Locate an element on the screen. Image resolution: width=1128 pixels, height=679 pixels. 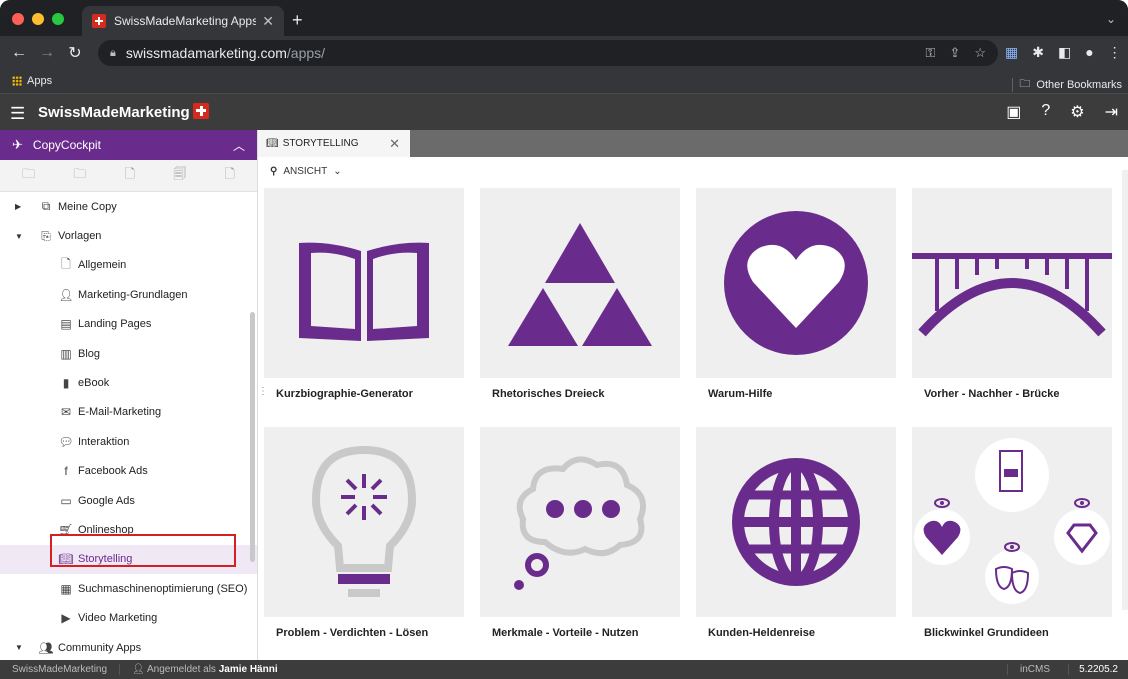
folder-icon: 🗀 is located at coordinates (1025, 84).